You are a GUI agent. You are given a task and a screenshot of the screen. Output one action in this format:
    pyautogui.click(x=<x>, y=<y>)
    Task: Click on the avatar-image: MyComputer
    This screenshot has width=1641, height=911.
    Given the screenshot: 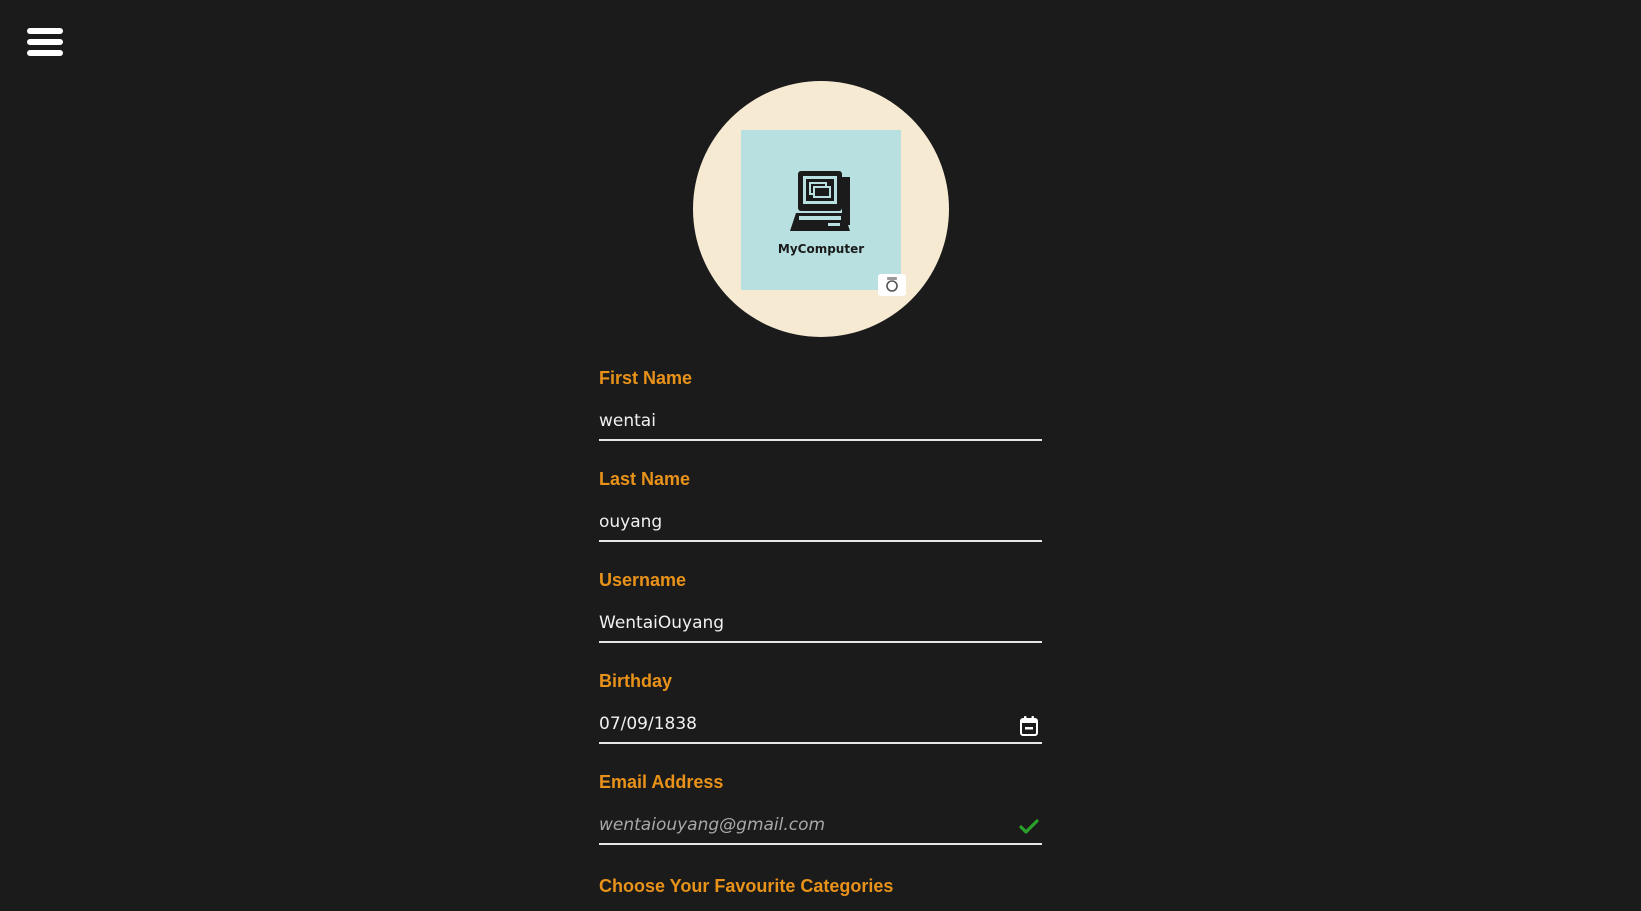 What is the action you would take?
    pyautogui.click(x=821, y=210)
    